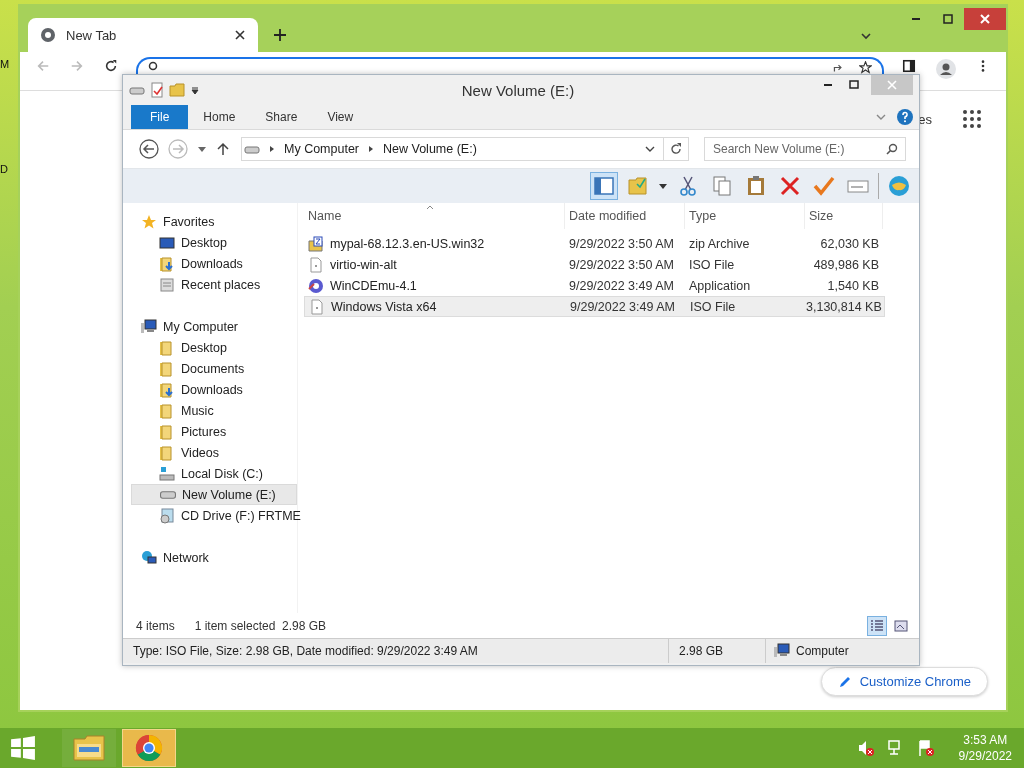 The image size is (1024, 768). What do you see at coordinates (844, 216) in the screenshot?
I see `column-header: Size` at bounding box center [844, 216].